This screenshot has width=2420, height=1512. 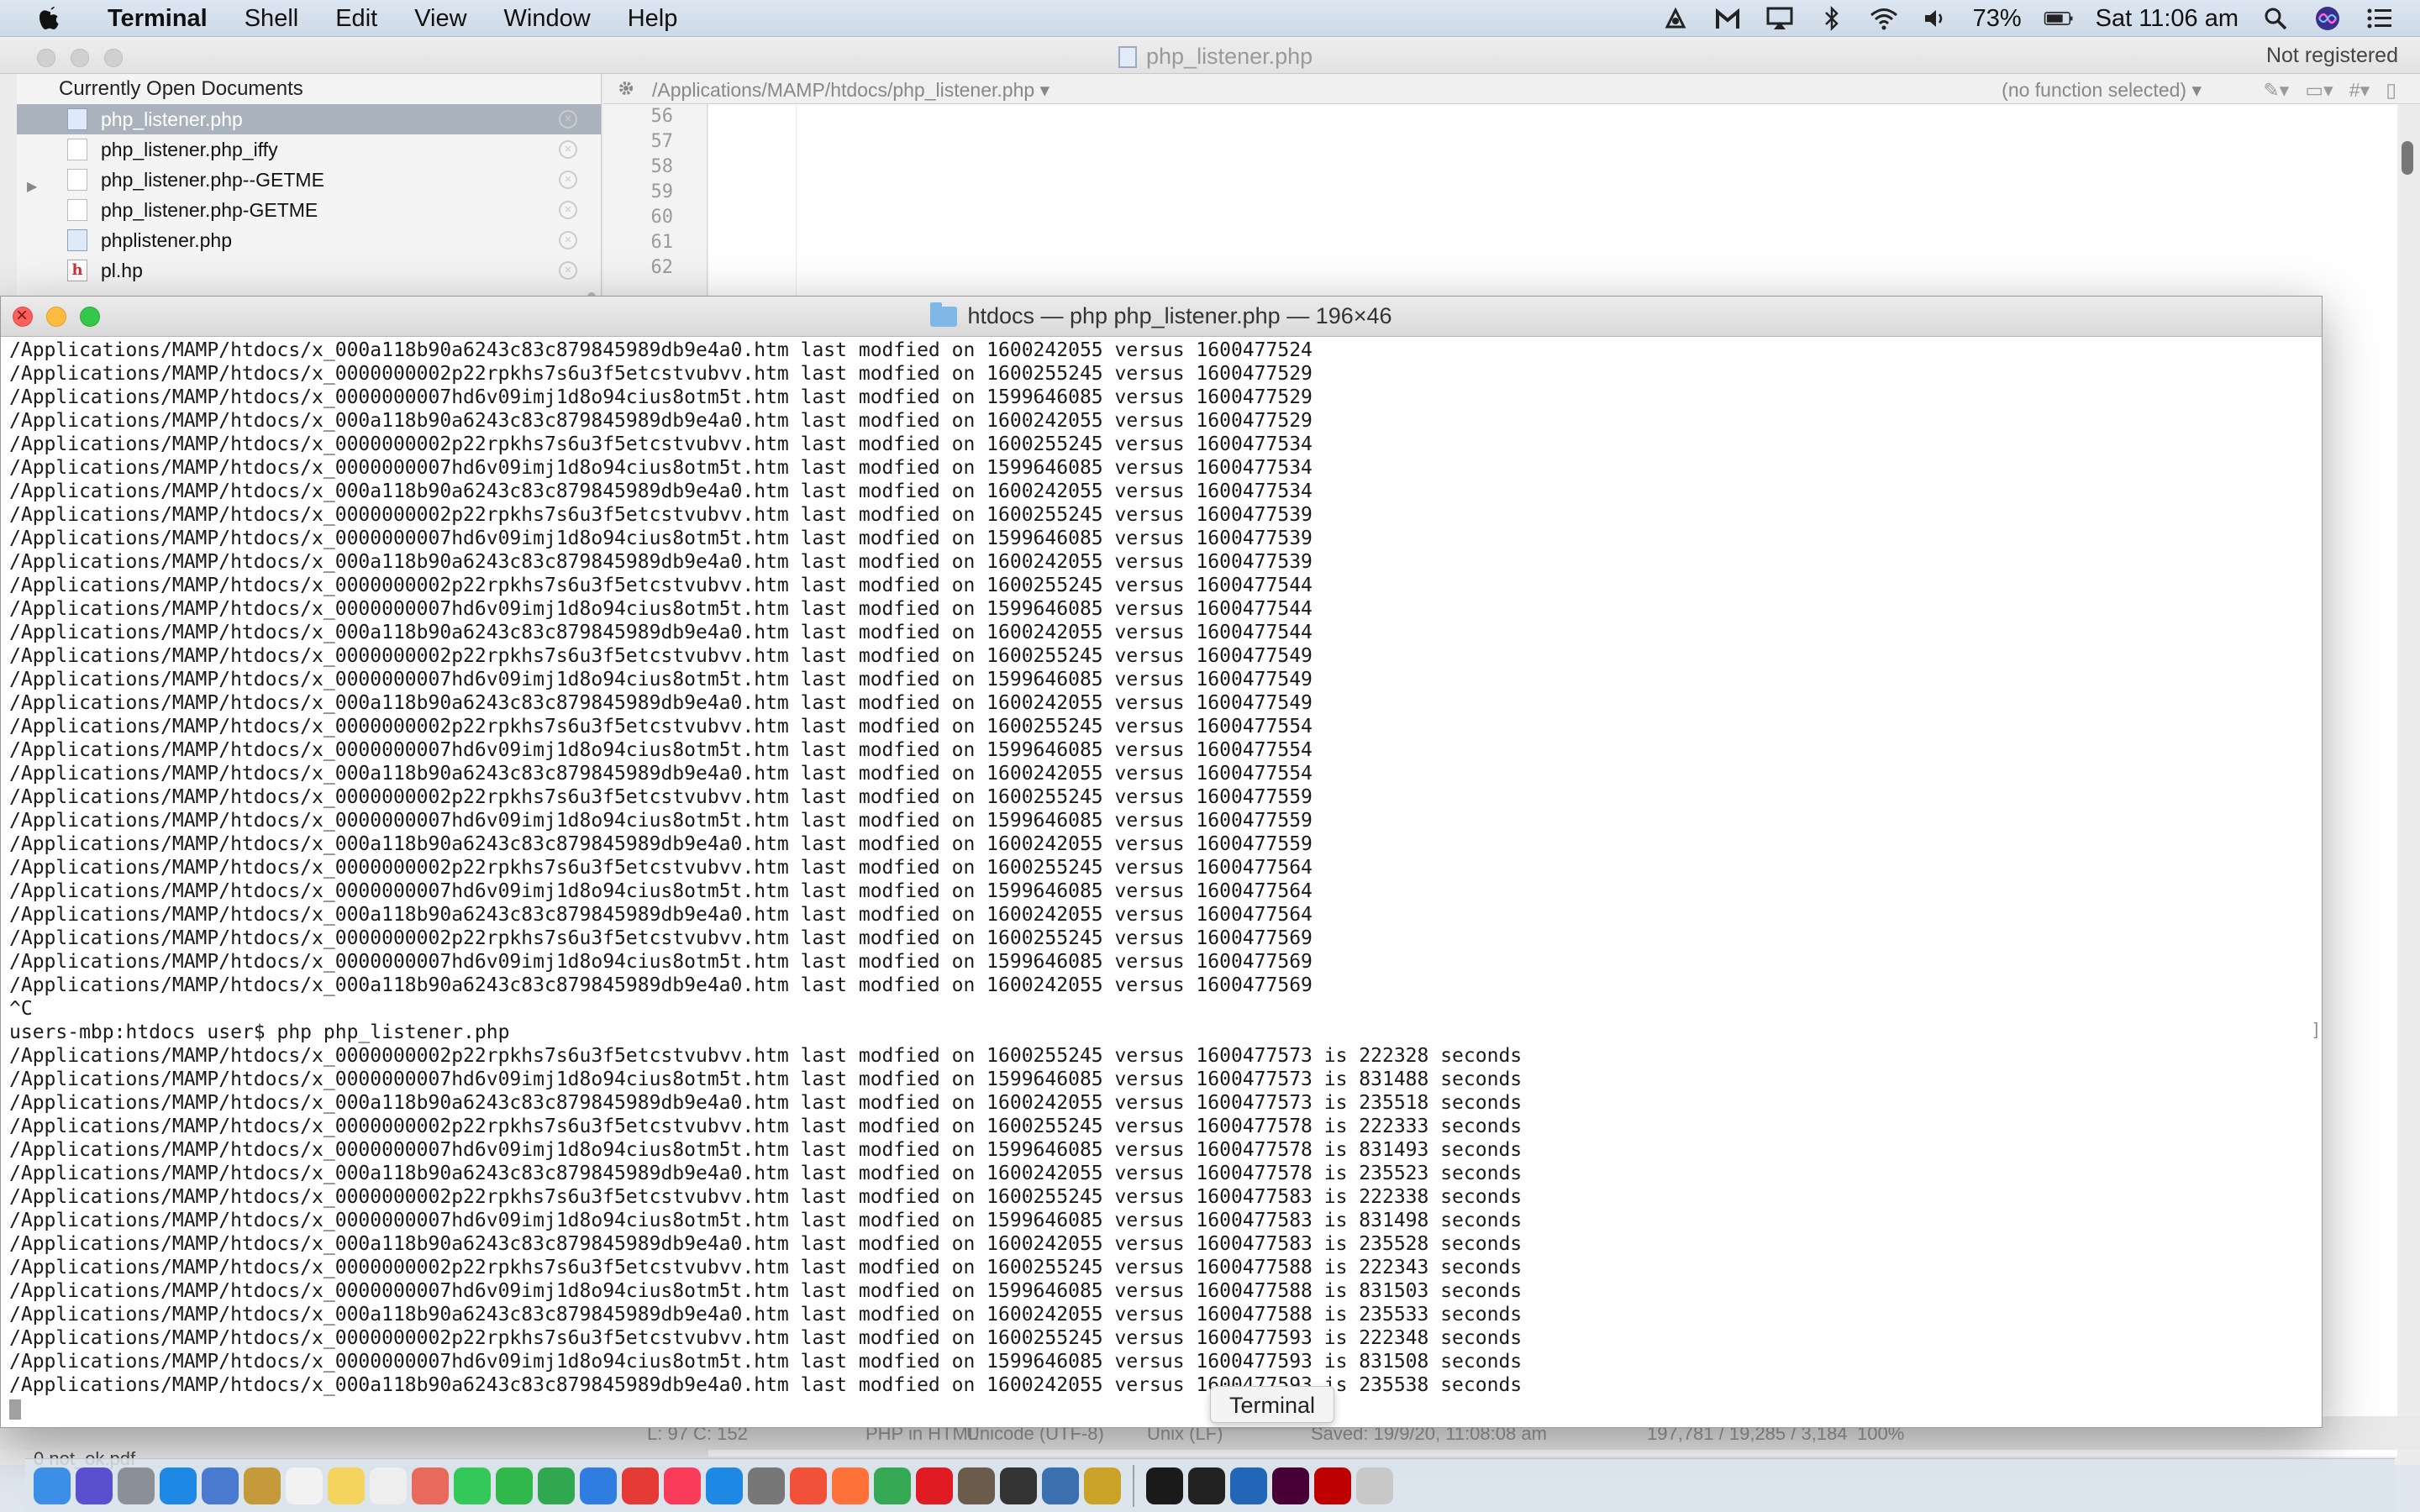 What do you see at coordinates (431, 1485) in the screenshot?
I see `photos-icon` at bounding box center [431, 1485].